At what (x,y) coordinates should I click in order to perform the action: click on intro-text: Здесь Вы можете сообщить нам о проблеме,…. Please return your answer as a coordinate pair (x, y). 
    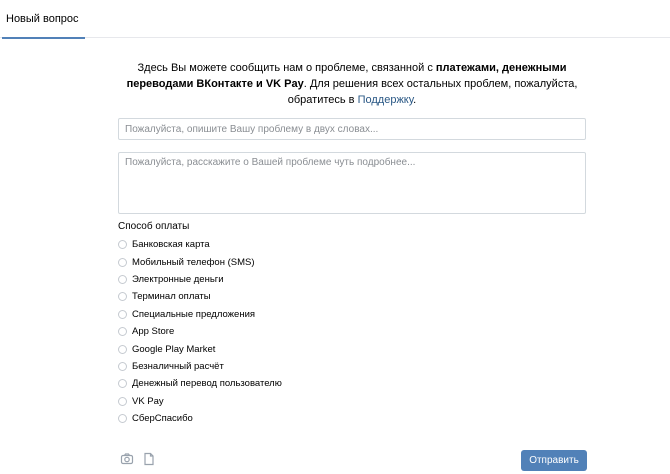
    Looking at the image, I should click on (352, 84).